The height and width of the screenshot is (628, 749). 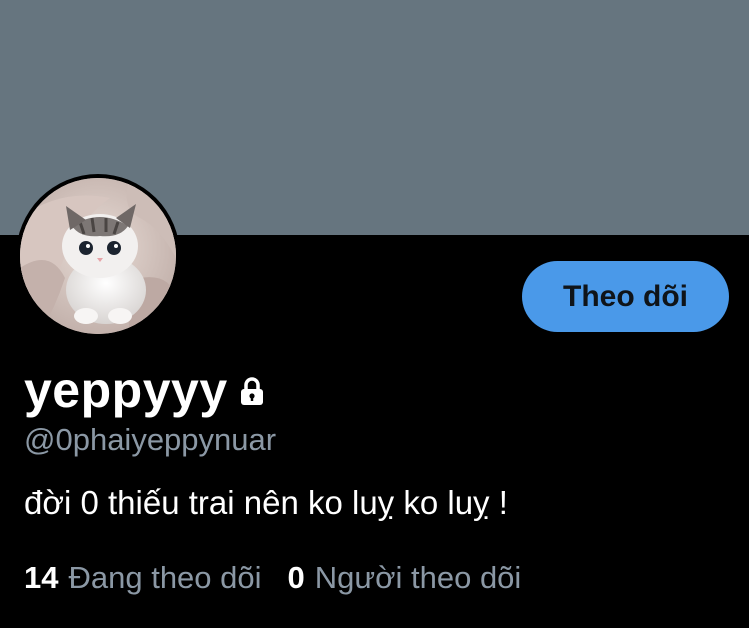 I want to click on profile-avatar, so click(x=98, y=256).